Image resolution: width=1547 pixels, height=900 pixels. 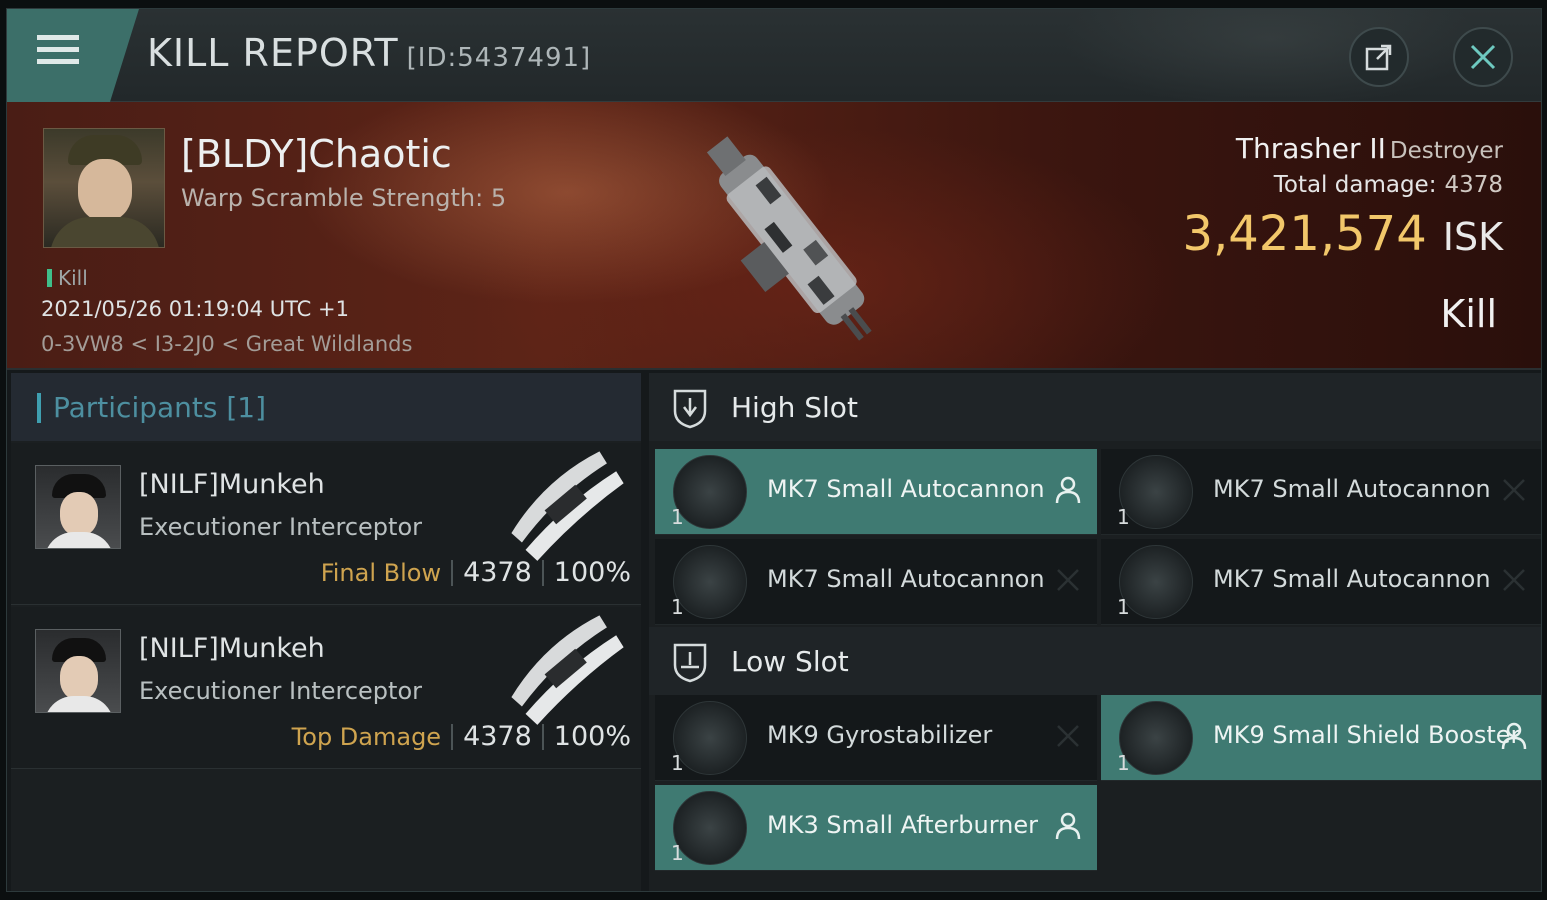 What do you see at coordinates (58, 52) in the screenshot?
I see `hamburger-menu-icon` at bounding box center [58, 52].